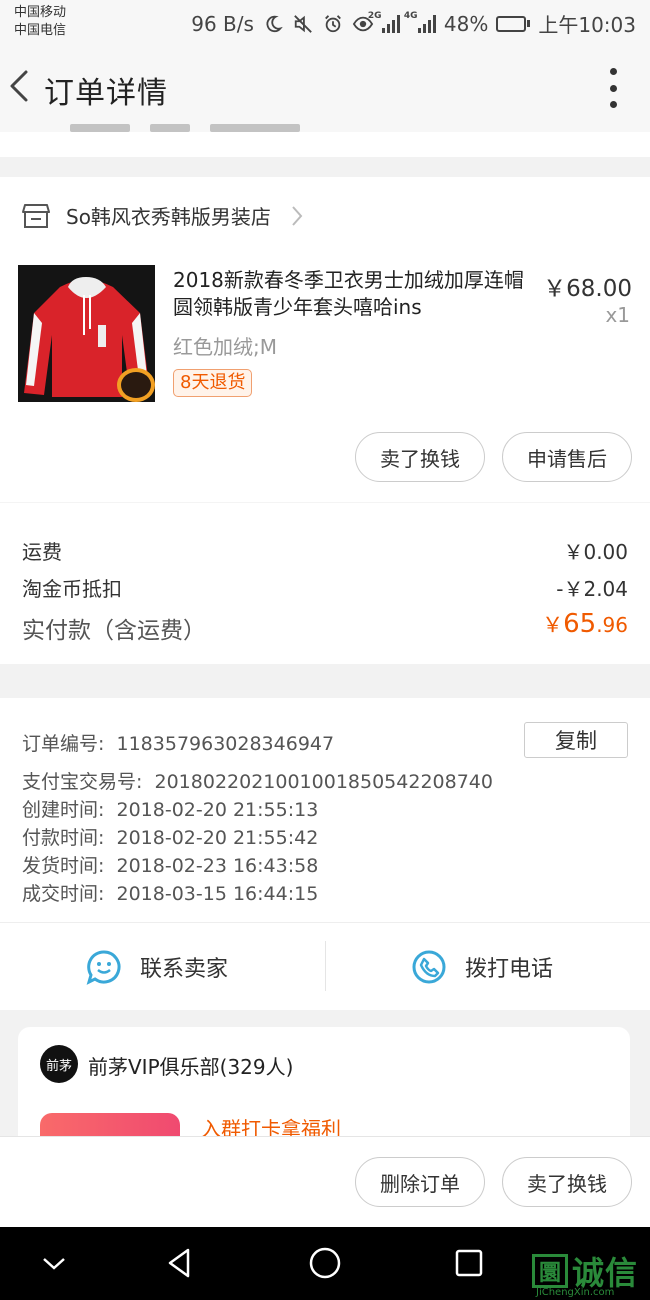 This screenshot has width=650, height=1300. Describe the element at coordinates (63, 810) in the screenshot. I see `created-time-label: 创建时间:` at that location.